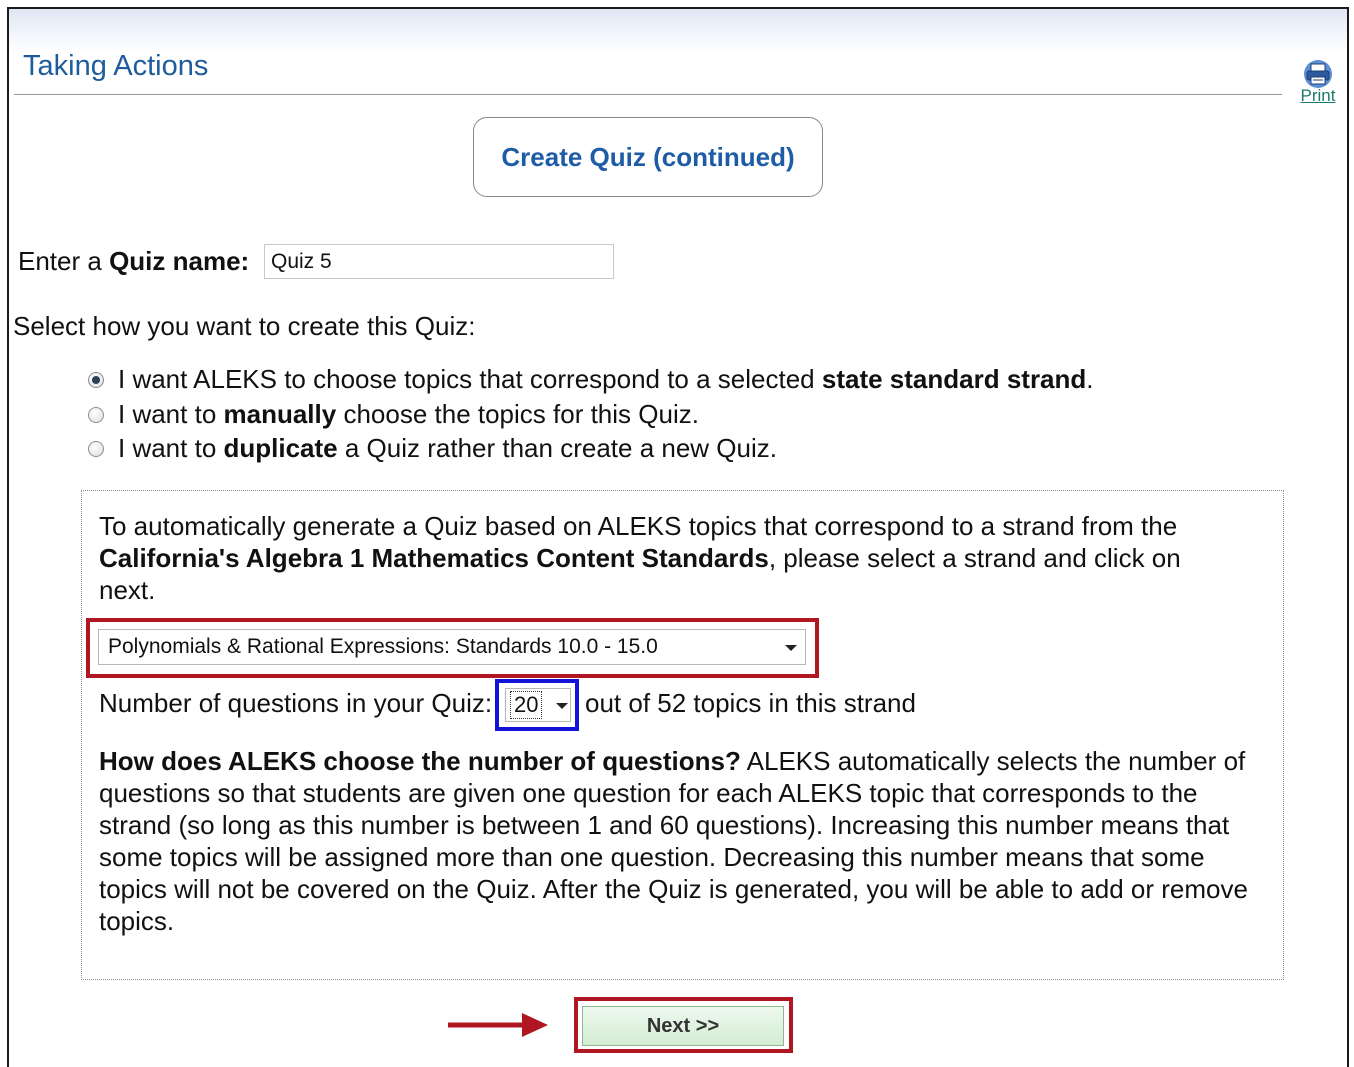 The image size is (1354, 1067). Describe the element at coordinates (439, 261) in the screenshot. I see `quiz-name-input` at that location.